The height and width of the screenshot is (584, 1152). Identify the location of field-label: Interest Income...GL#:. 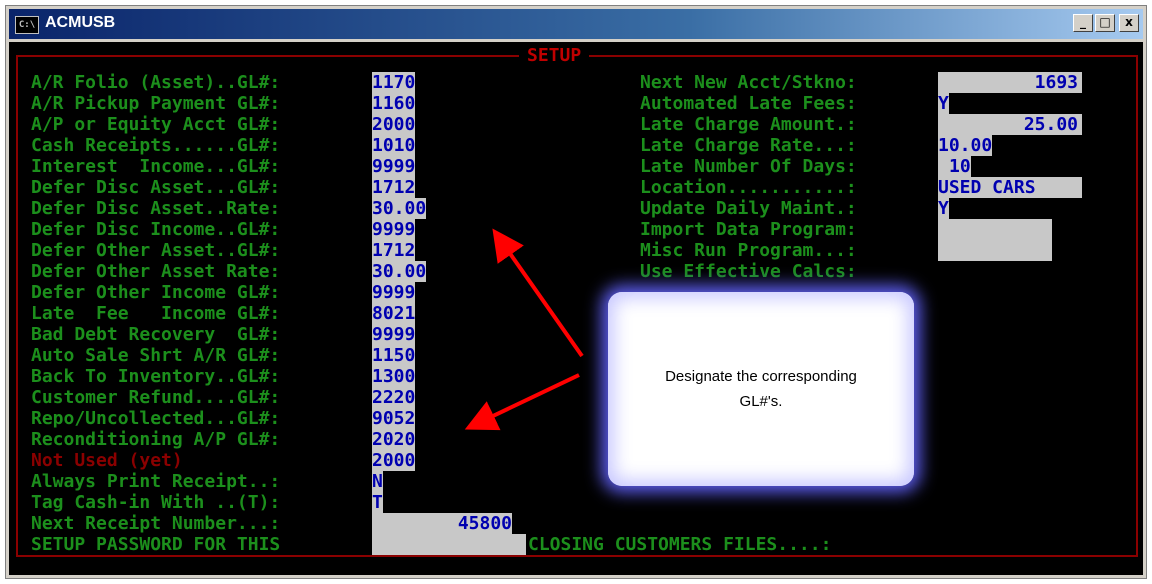
(156, 166).